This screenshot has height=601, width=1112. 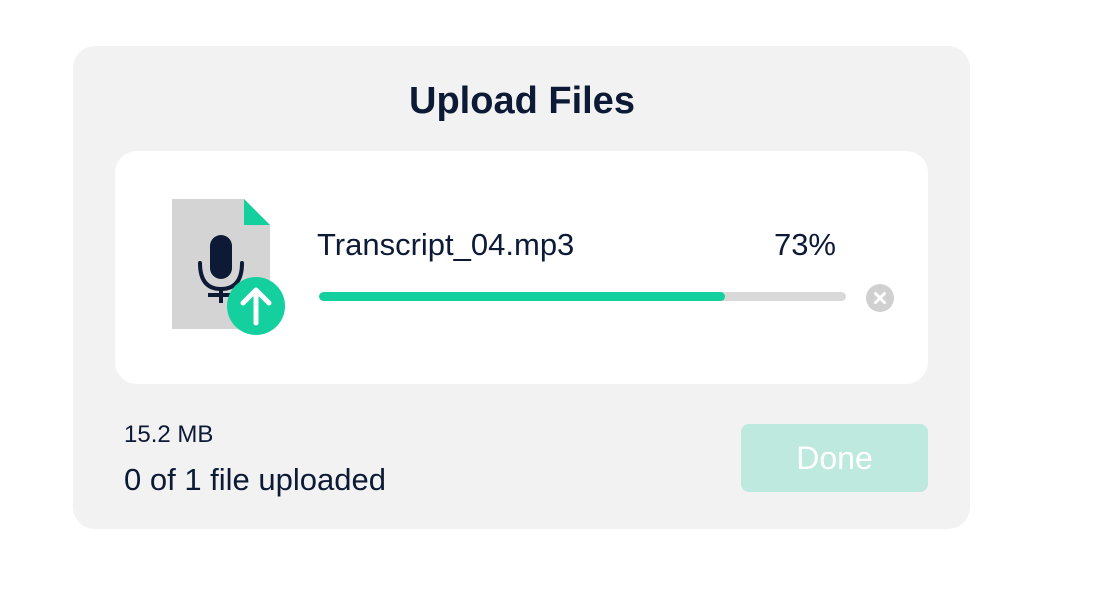 What do you see at coordinates (522, 296) in the screenshot?
I see `upload-progress-fill` at bounding box center [522, 296].